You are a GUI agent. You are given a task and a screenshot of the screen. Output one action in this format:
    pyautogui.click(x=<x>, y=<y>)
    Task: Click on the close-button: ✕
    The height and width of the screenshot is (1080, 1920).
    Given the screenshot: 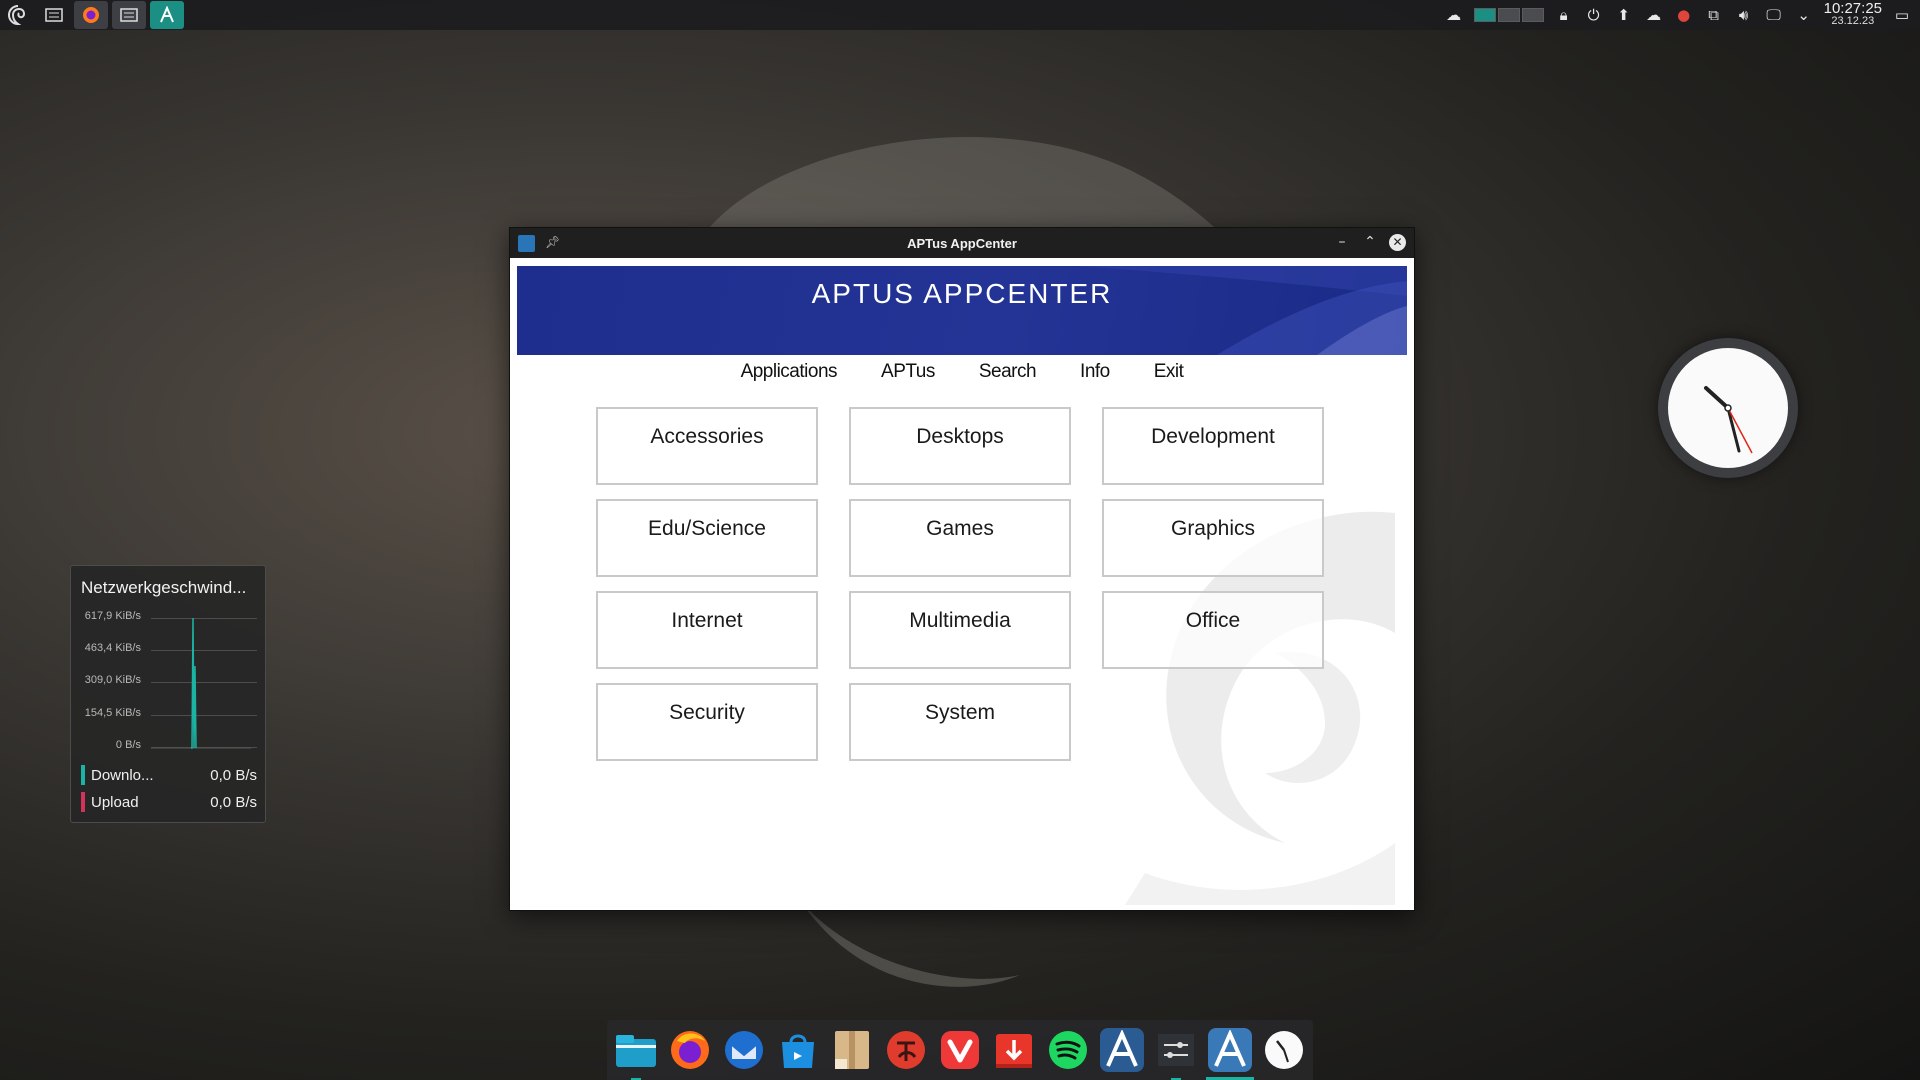 What is the action you would take?
    pyautogui.click(x=1397, y=242)
    